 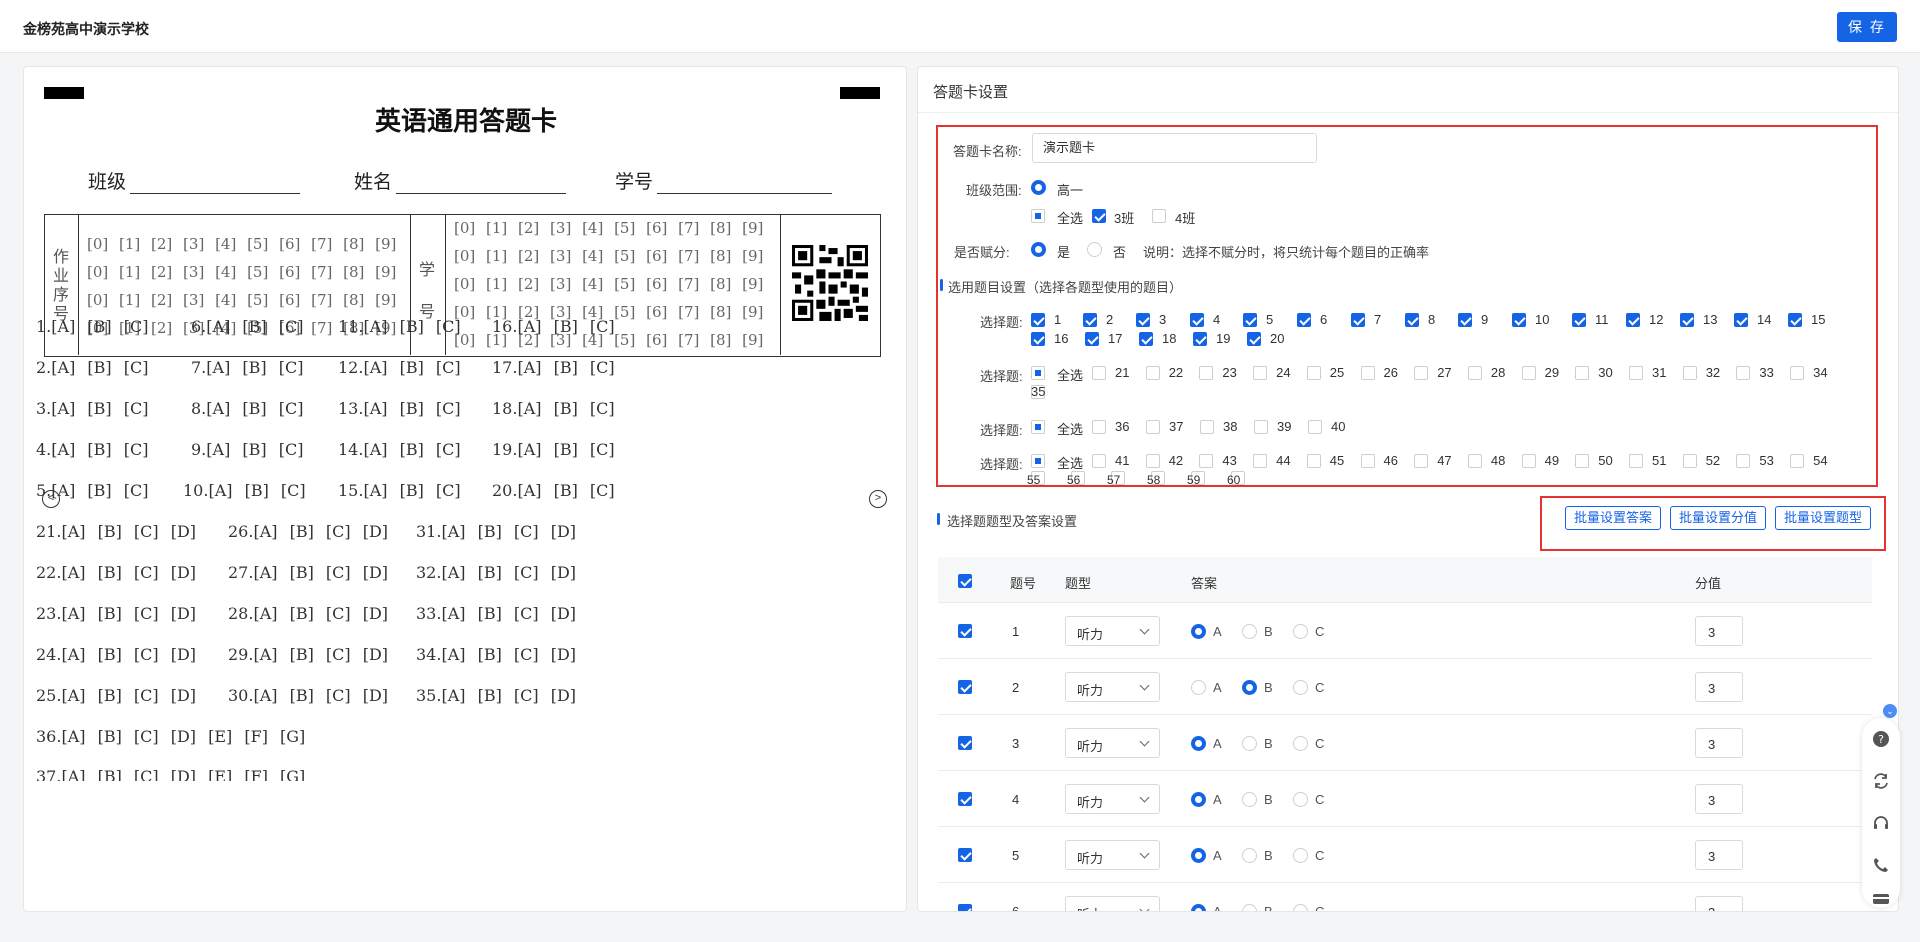 I want to click on select-all-rows-checkbox, so click(x=965, y=581).